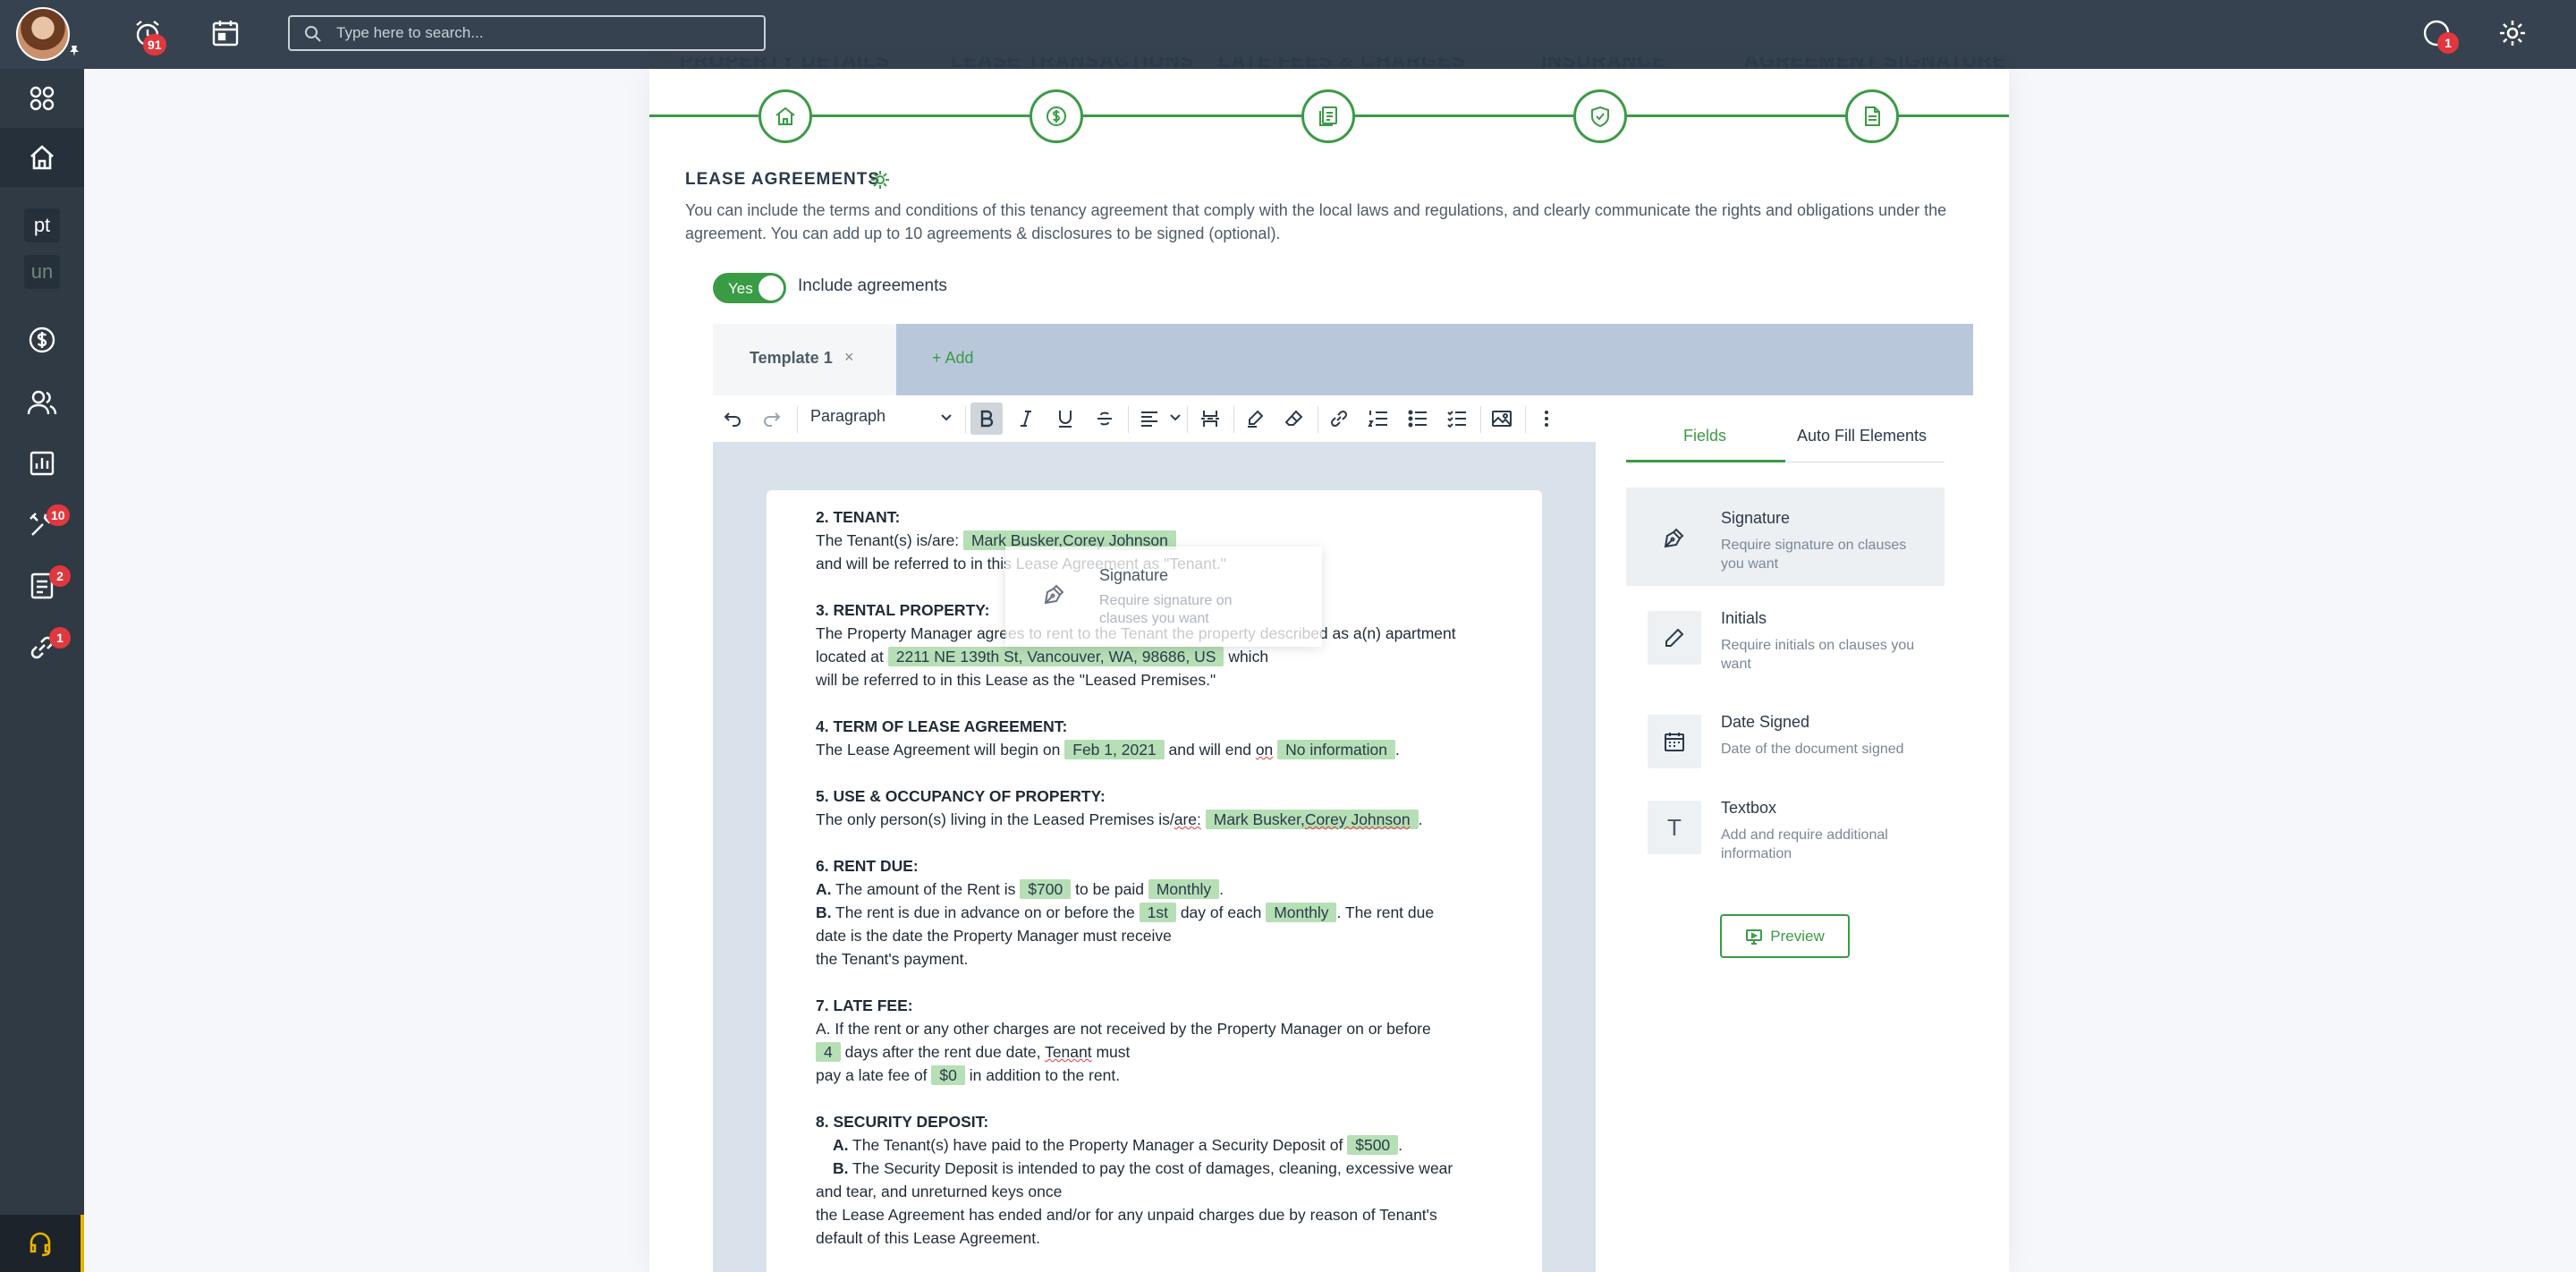 This screenshot has height=1272, width=2576. Describe the element at coordinates (42, 339) in the screenshot. I see `nav-finance` at that location.